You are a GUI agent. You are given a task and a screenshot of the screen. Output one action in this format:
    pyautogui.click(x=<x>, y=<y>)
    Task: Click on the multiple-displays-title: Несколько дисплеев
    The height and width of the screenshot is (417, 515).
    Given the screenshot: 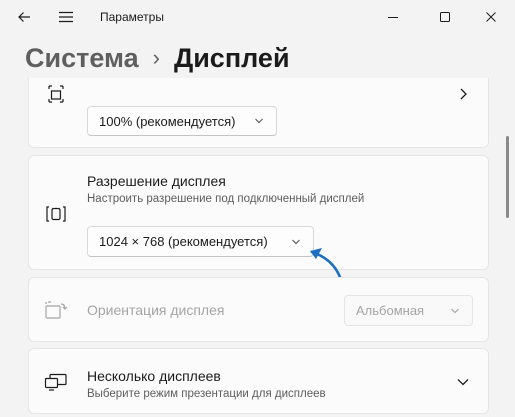 What is the action you would take?
    pyautogui.click(x=154, y=376)
    